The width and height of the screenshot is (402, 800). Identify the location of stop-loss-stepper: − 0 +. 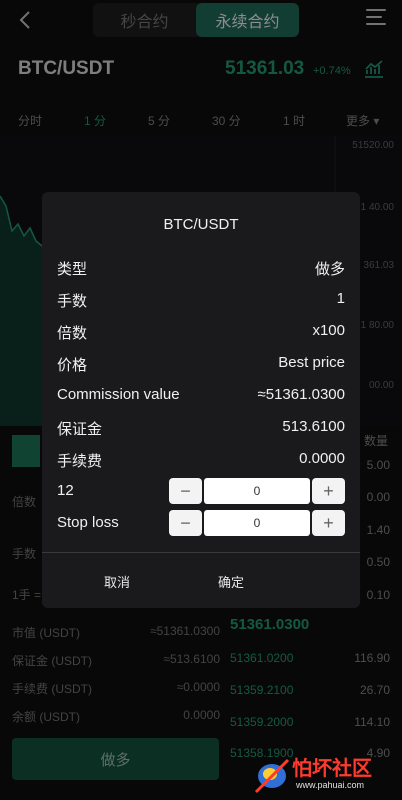
(257, 523).